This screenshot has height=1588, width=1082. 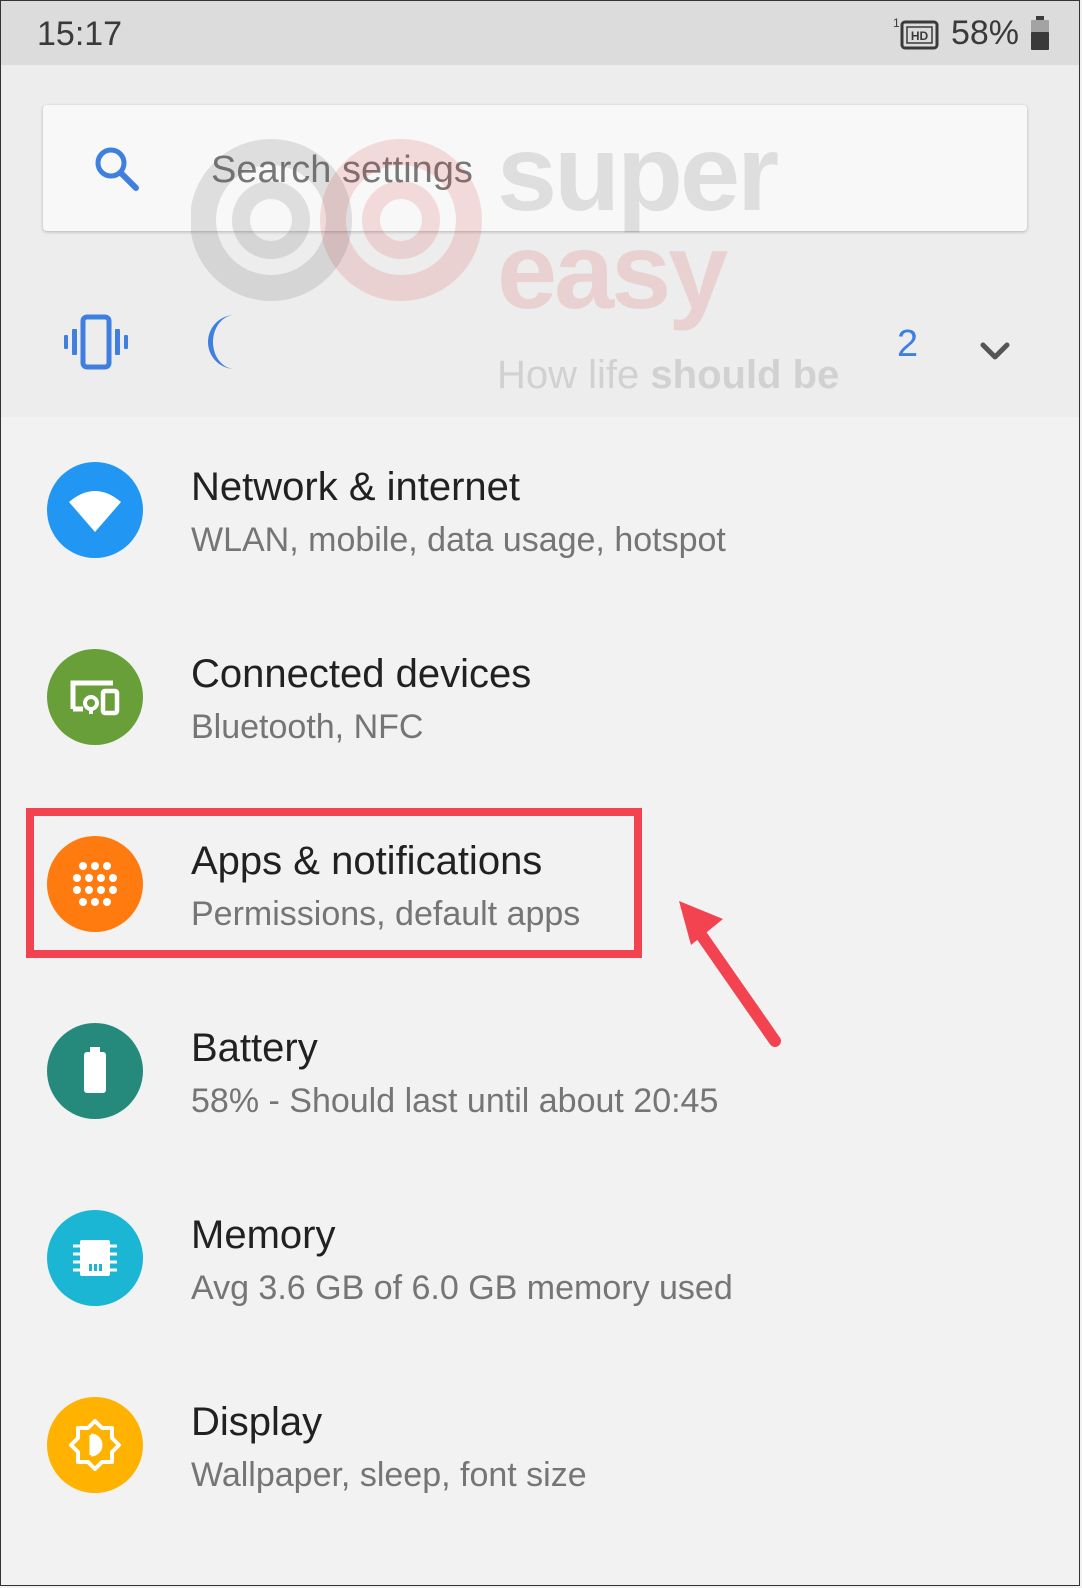 What do you see at coordinates (540, 1445) in the screenshot?
I see `settings-item-display: Display Wallpaper, sleep, font size` at bounding box center [540, 1445].